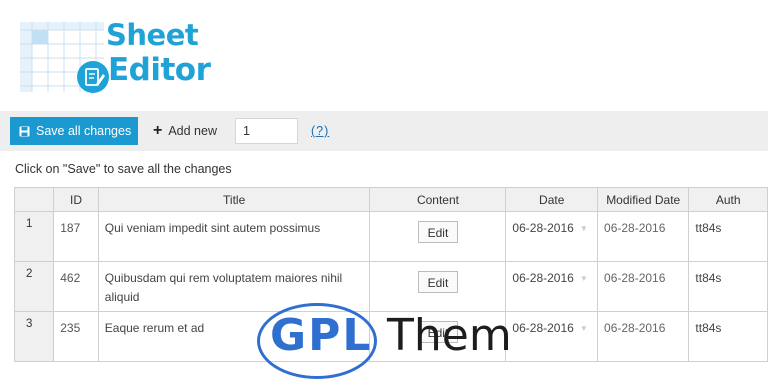  I want to click on add-new-button: + Add new, so click(185, 131).